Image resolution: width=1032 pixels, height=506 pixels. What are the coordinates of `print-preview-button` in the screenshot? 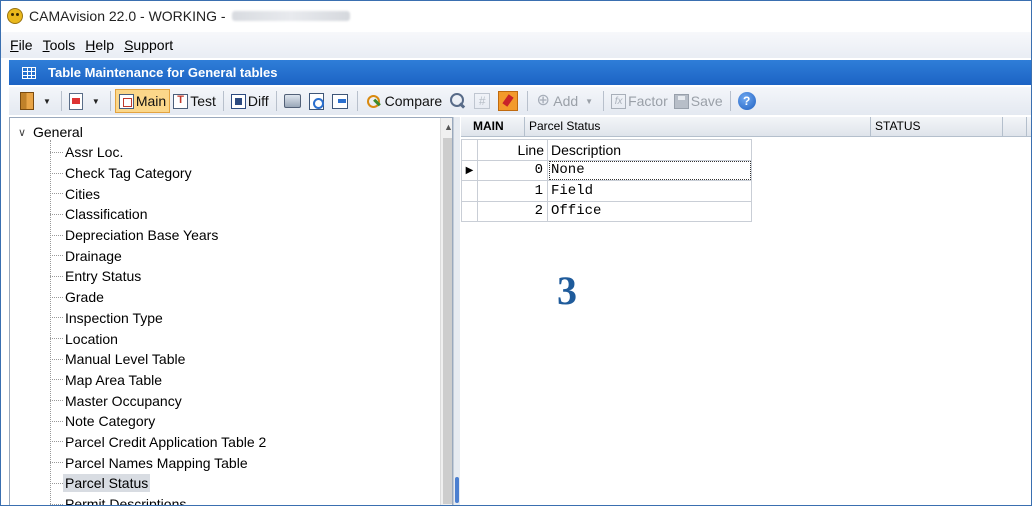 It's located at (317, 101).